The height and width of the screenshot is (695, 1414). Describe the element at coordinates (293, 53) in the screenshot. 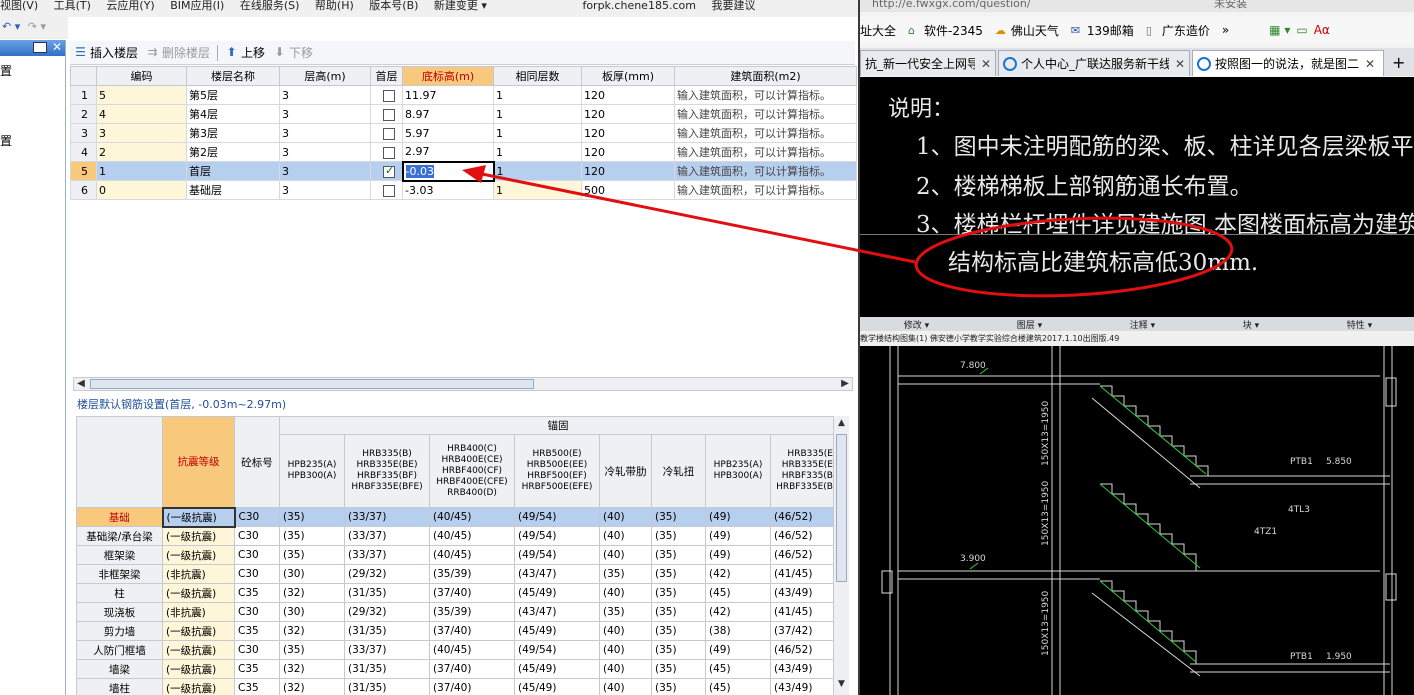

I see `move-down-button: ⬇ 下移` at that location.